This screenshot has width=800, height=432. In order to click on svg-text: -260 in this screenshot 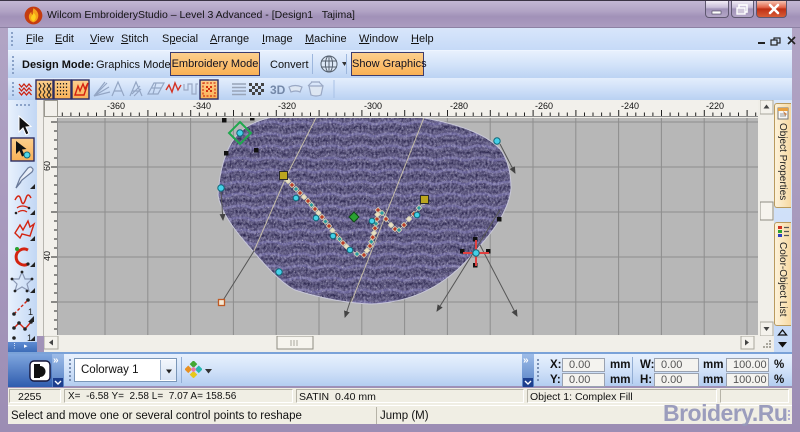, I will do `click(544, 106)`.